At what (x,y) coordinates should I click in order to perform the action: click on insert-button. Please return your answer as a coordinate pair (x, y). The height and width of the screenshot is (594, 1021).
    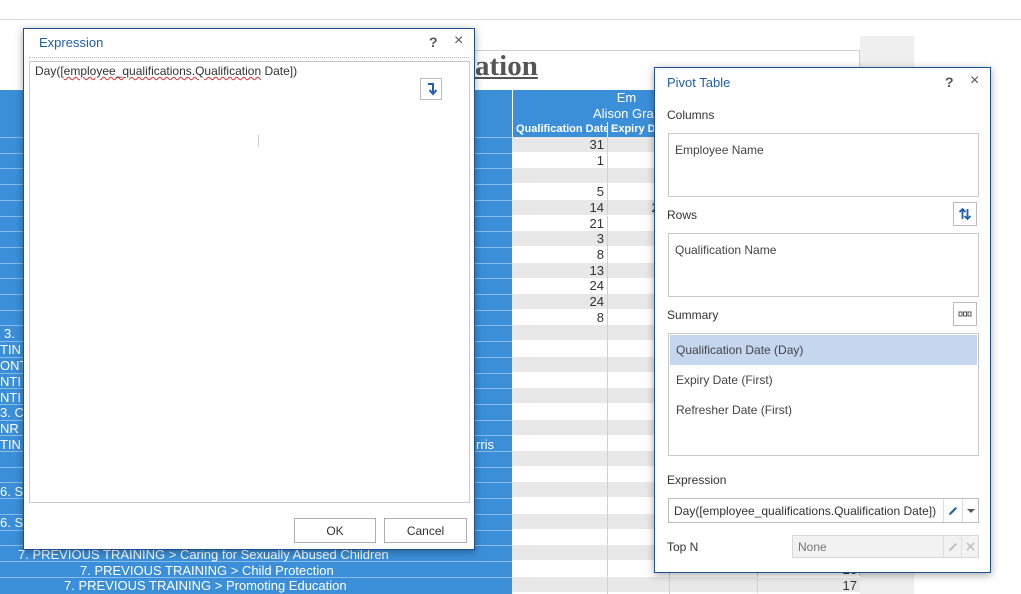
    Looking at the image, I should click on (431, 89).